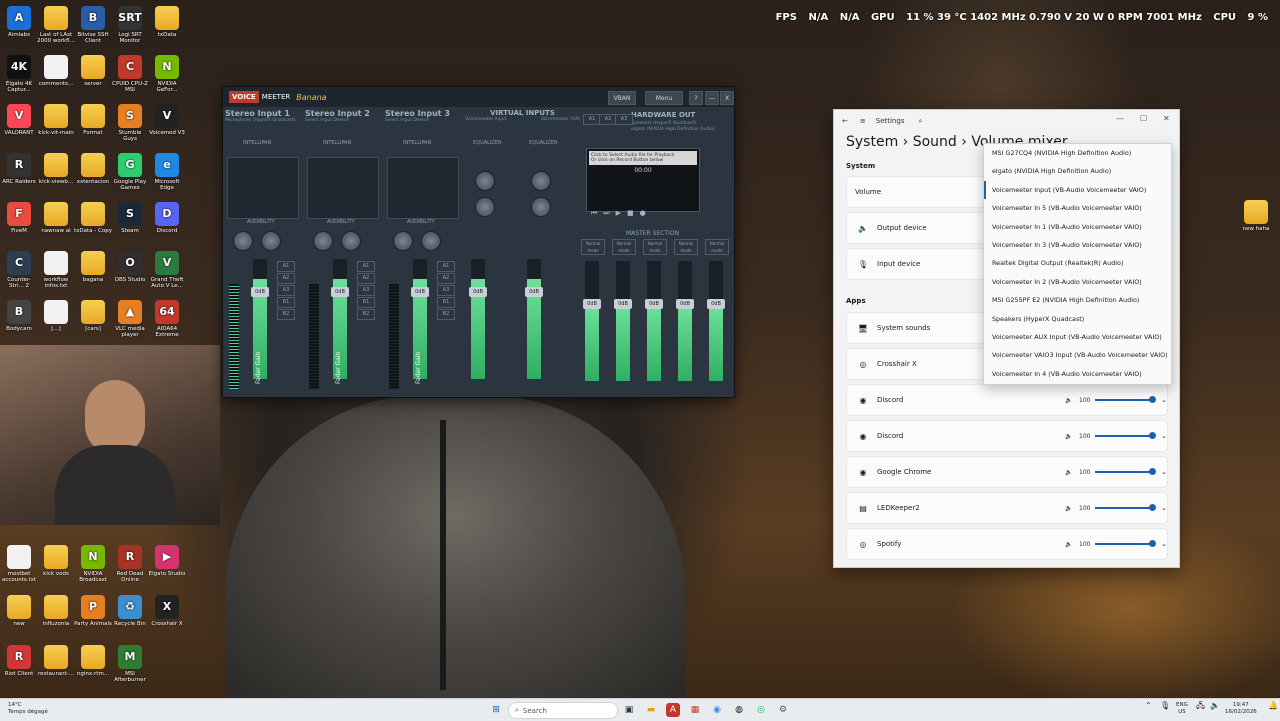 The height and width of the screenshot is (721, 1280). What do you see at coordinates (130, 123) in the screenshot?
I see `desktop-icon: S Stumble Guys` at bounding box center [130, 123].